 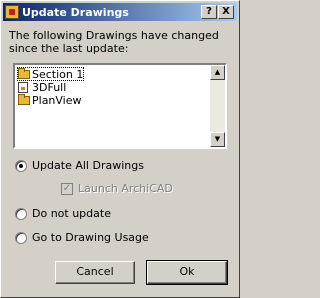 I want to click on launch-archicad-checkbox: ✓, so click(x=67, y=188).